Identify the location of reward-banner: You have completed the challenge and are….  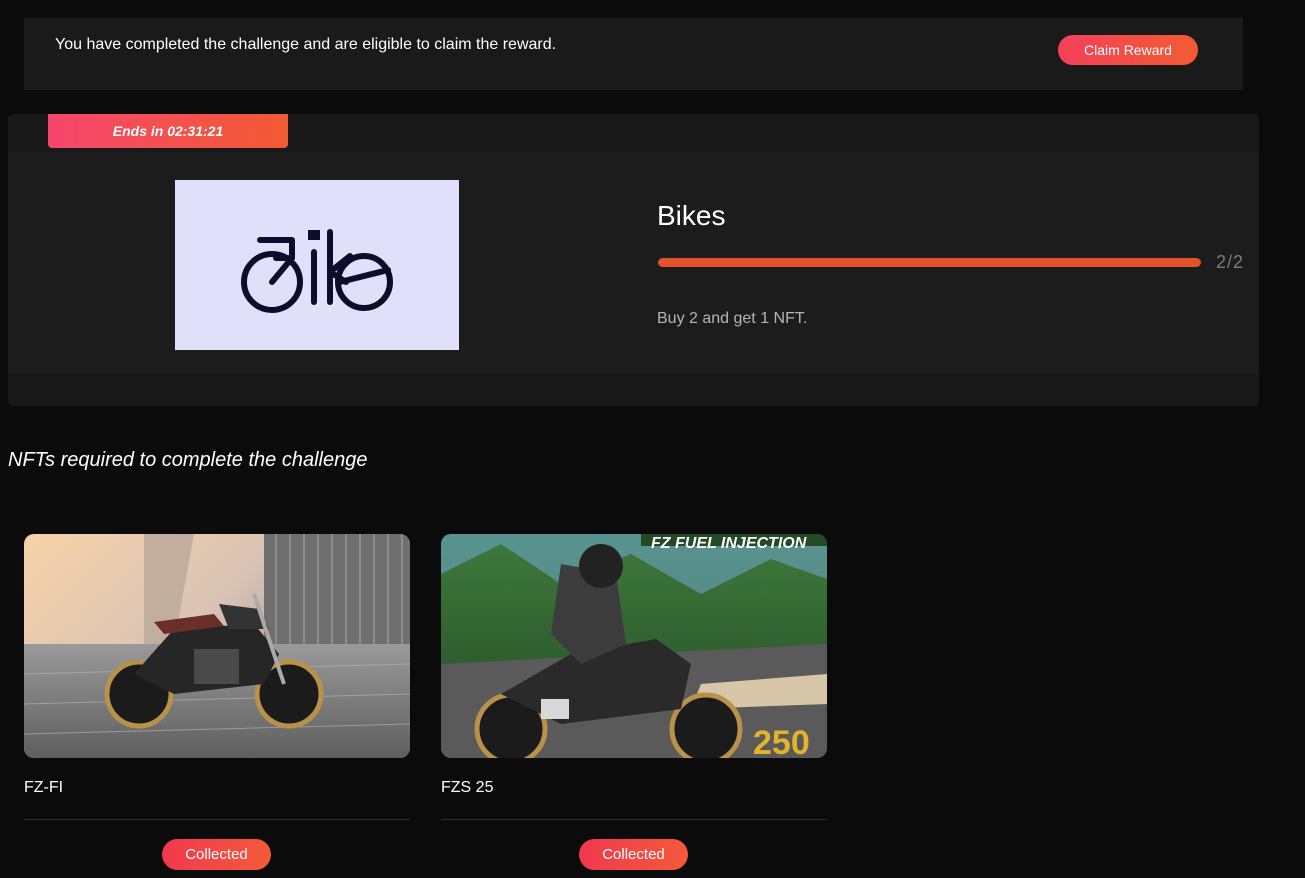
(633, 54).